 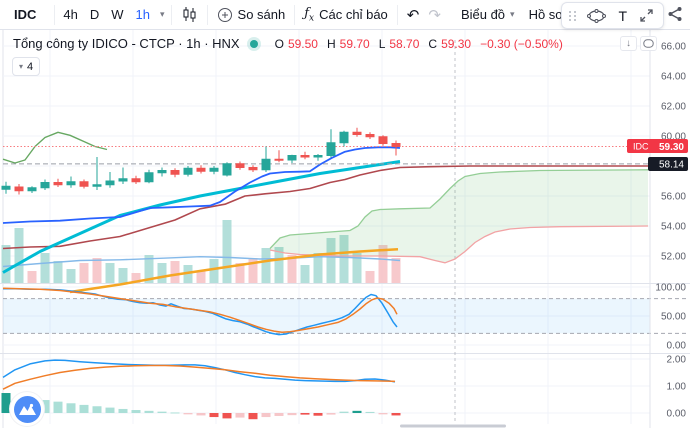 I want to click on close-value: 59.30, so click(x=456, y=43).